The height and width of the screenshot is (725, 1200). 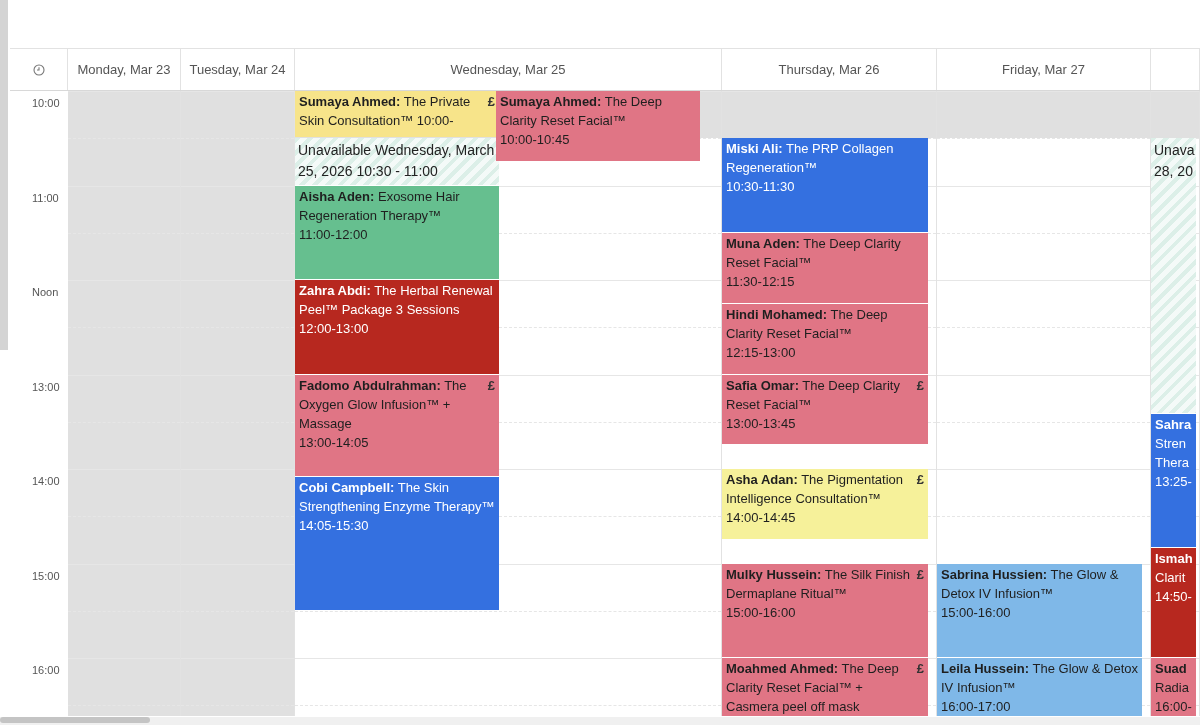 What do you see at coordinates (237, 69) in the screenshot?
I see `day-header: Tuesday, Mar 24` at bounding box center [237, 69].